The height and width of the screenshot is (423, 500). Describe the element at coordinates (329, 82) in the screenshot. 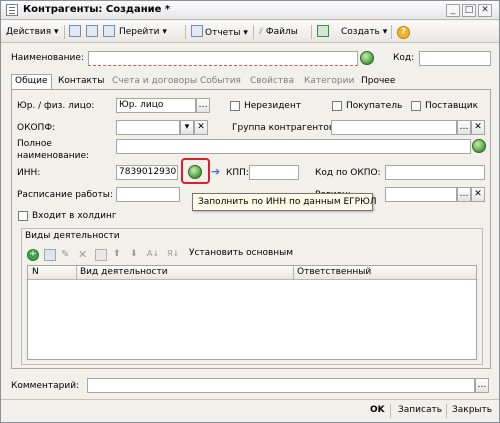

I see `tab-categories: Категории` at that location.